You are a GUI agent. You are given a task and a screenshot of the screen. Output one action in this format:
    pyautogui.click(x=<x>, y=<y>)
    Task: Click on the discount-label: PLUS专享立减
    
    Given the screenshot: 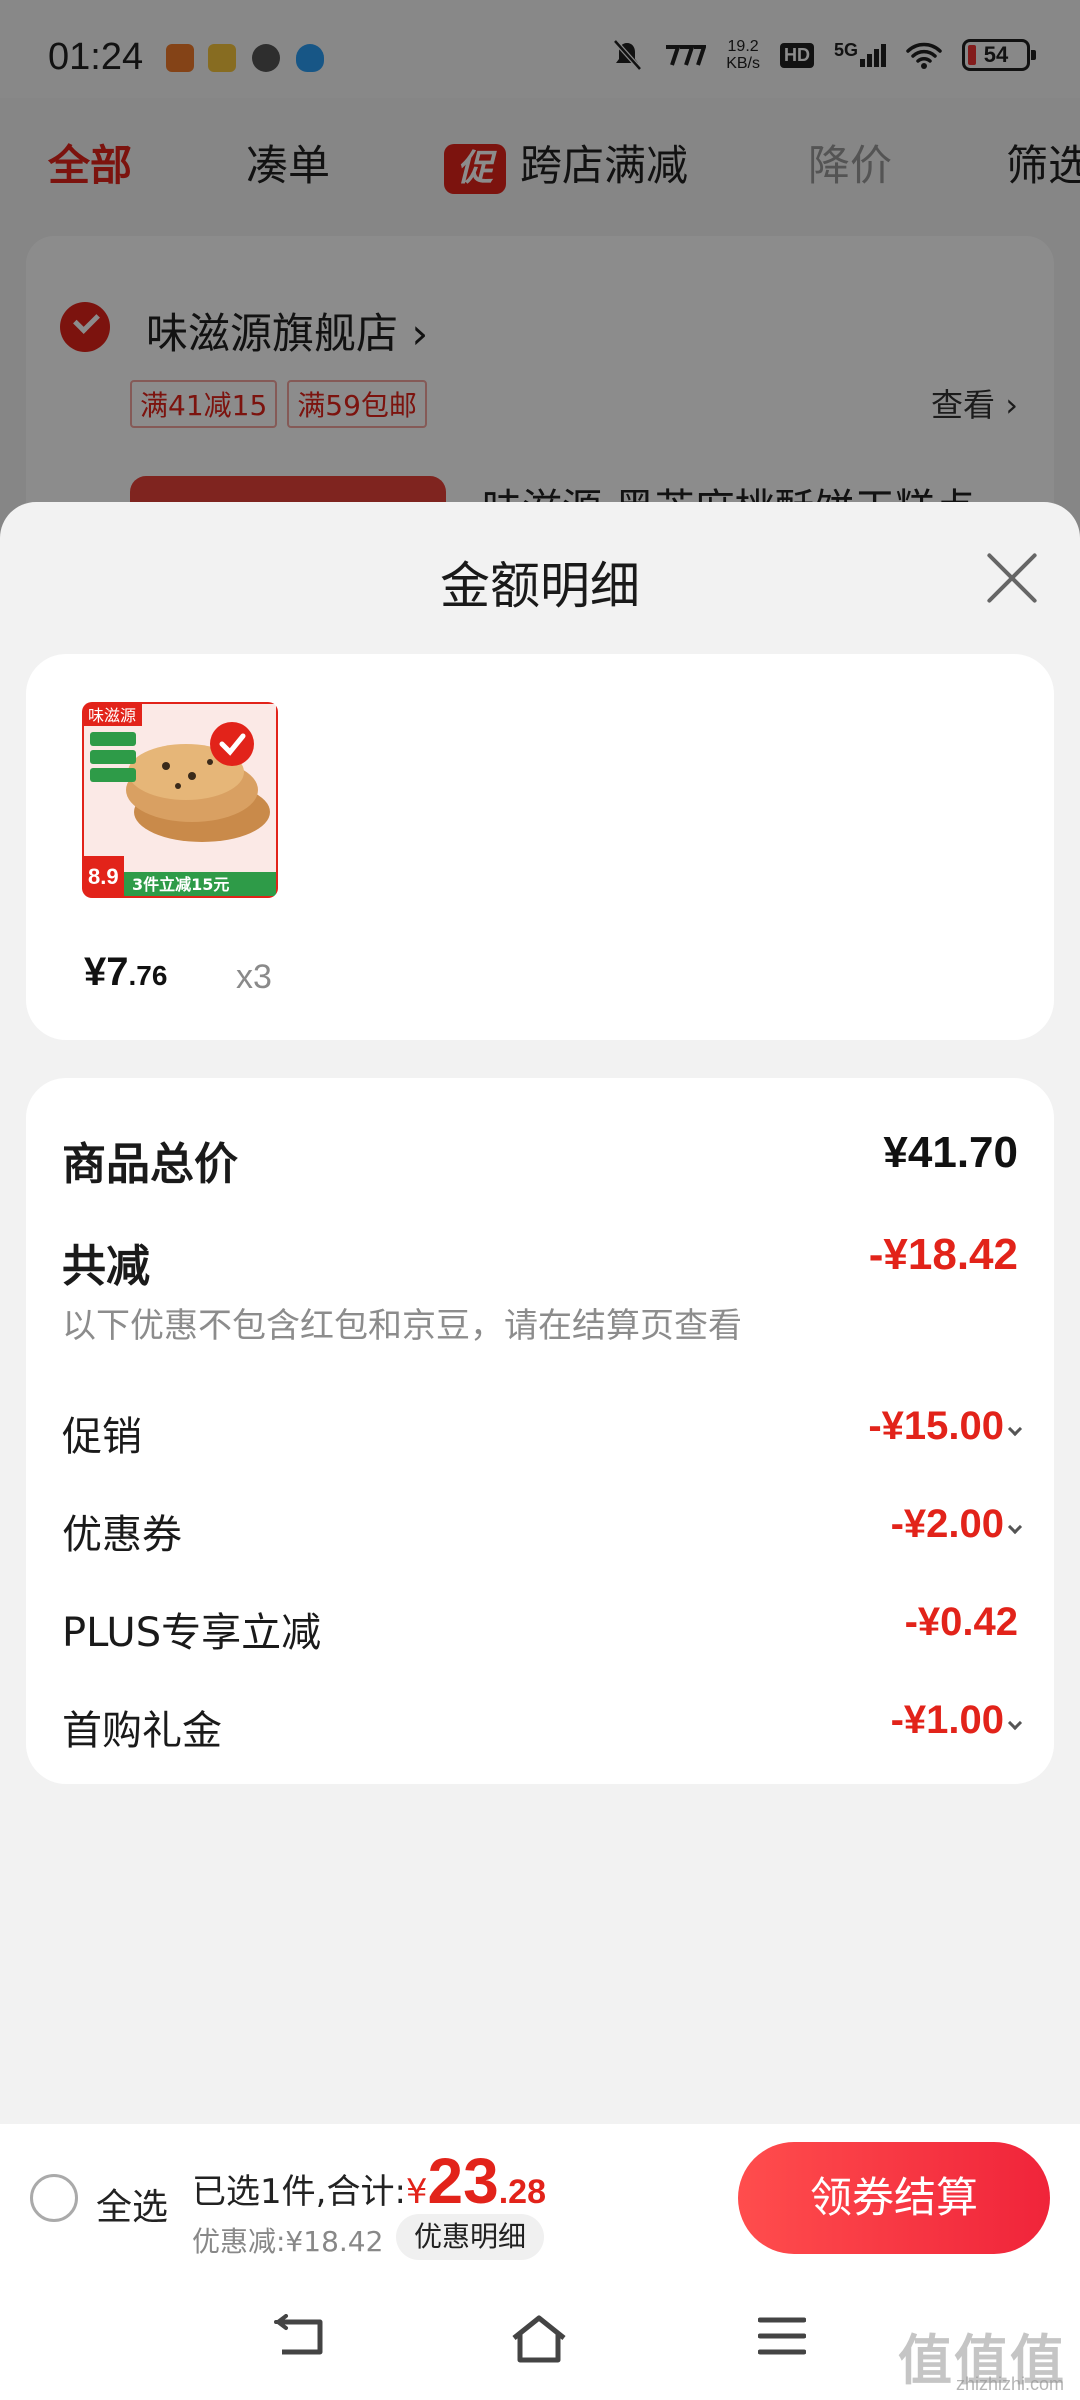 What is the action you would take?
    pyautogui.click(x=192, y=1633)
    